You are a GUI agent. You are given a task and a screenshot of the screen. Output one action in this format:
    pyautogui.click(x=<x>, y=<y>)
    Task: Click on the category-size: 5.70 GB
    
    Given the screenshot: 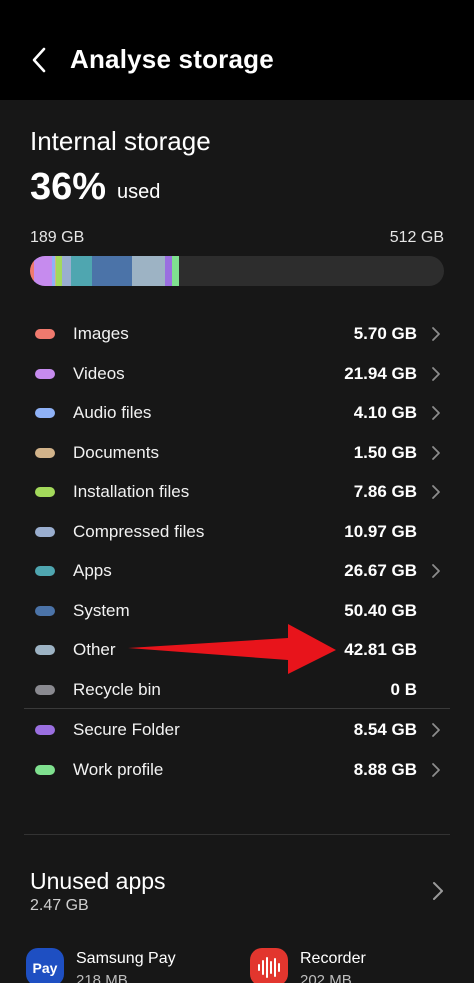 What is the action you would take?
    pyautogui.click(x=385, y=333)
    